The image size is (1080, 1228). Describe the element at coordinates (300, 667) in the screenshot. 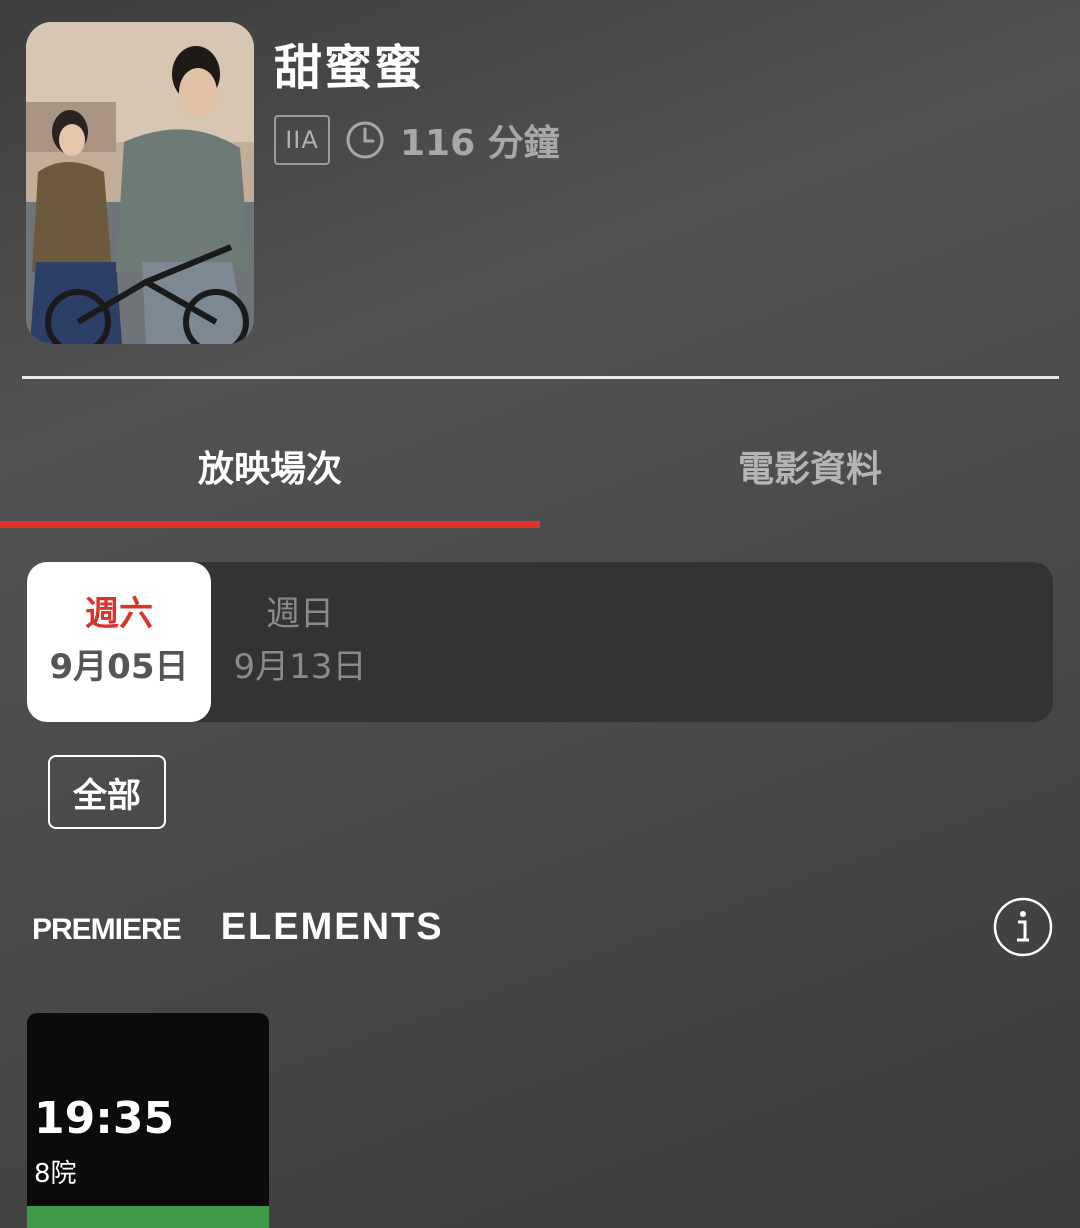

I see `date-label: 9月13日` at that location.